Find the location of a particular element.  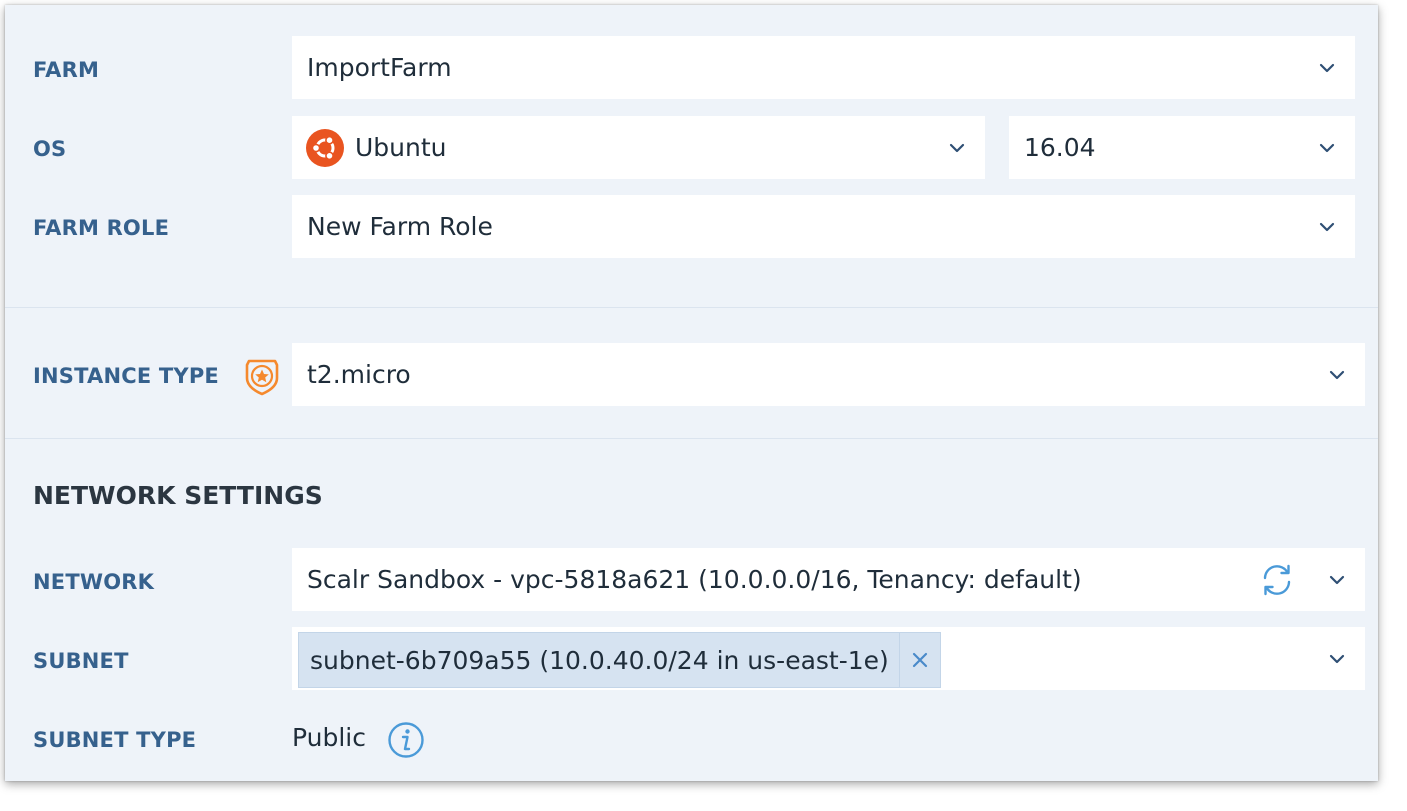

farm-select: ImportFarm is located at coordinates (823, 67).